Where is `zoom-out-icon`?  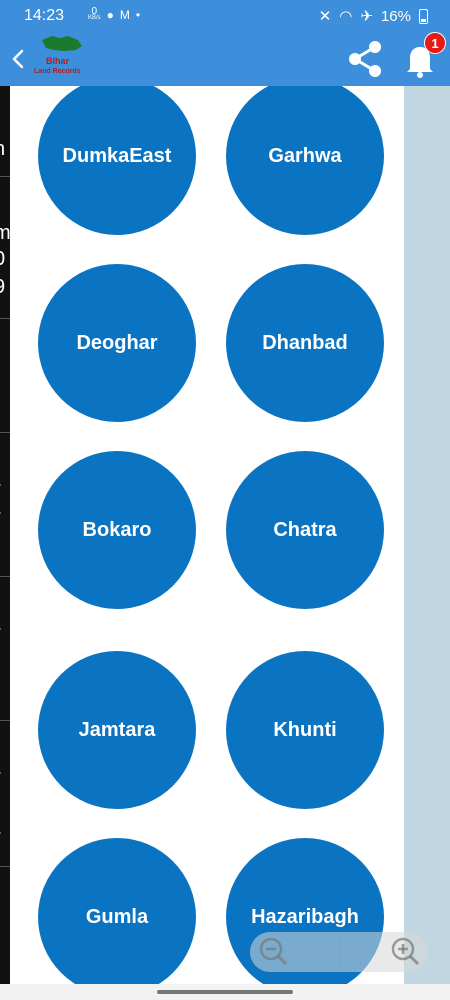 zoom-out-icon is located at coordinates (274, 952).